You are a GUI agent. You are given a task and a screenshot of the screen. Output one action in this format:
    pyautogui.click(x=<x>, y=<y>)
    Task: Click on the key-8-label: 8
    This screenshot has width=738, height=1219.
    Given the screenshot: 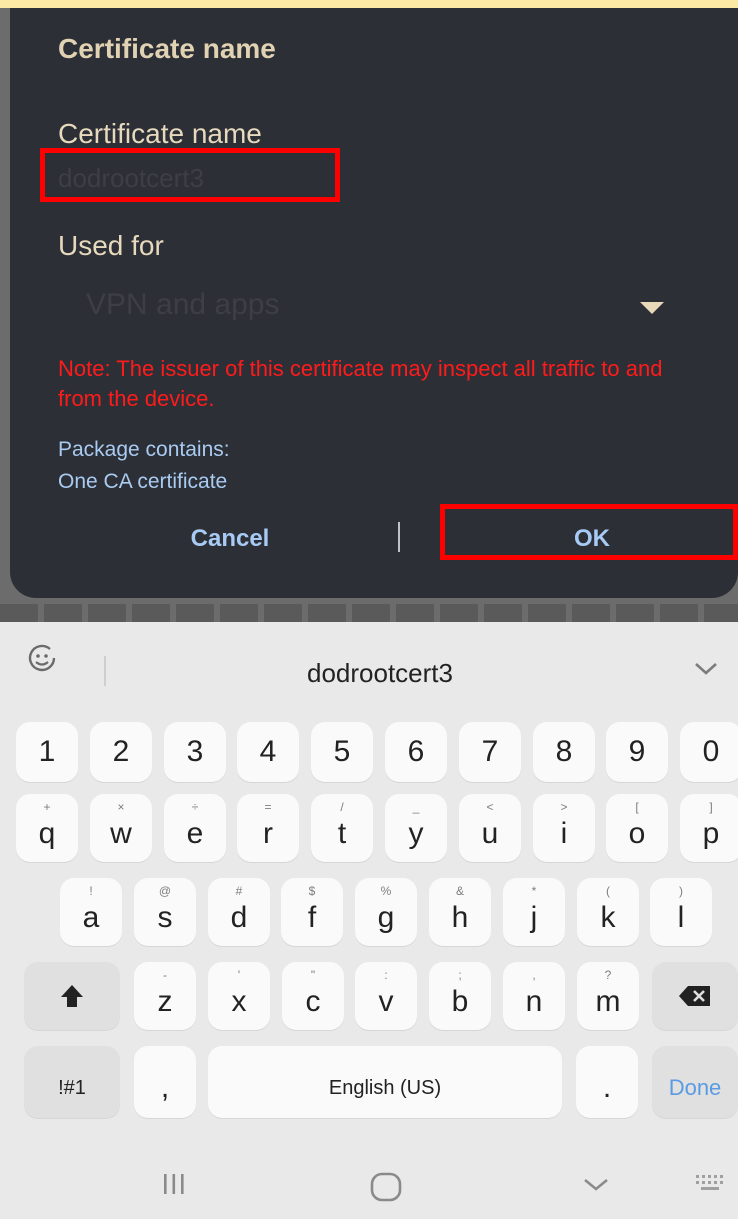 What is the action you would take?
    pyautogui.click(x=564, y=751)
    